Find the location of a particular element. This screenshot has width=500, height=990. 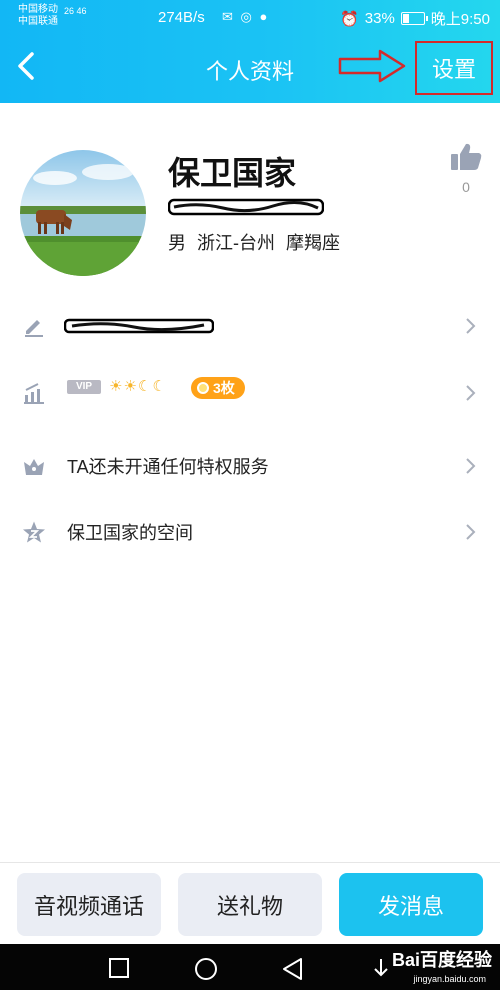

medal-icon is located at coordinates (203, 388).